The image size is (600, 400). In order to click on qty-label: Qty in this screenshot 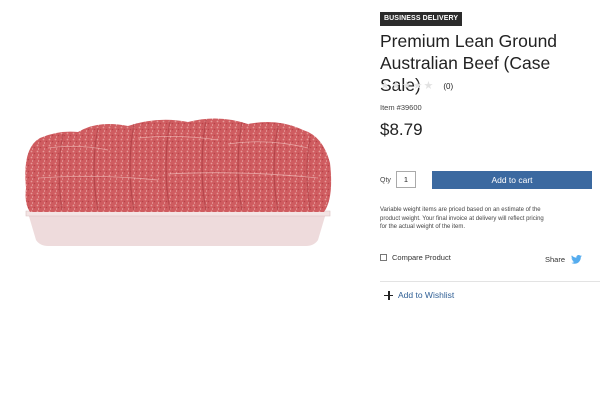, I will do `click(385, 180)`.